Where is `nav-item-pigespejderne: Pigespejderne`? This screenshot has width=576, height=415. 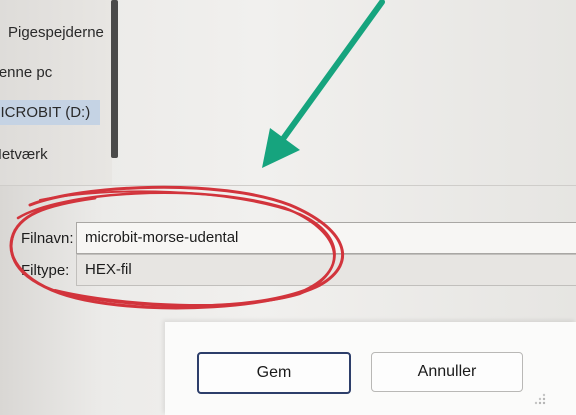
nav-item-pigespejderne: Pigespejderne is located at coordinates (56, 32).